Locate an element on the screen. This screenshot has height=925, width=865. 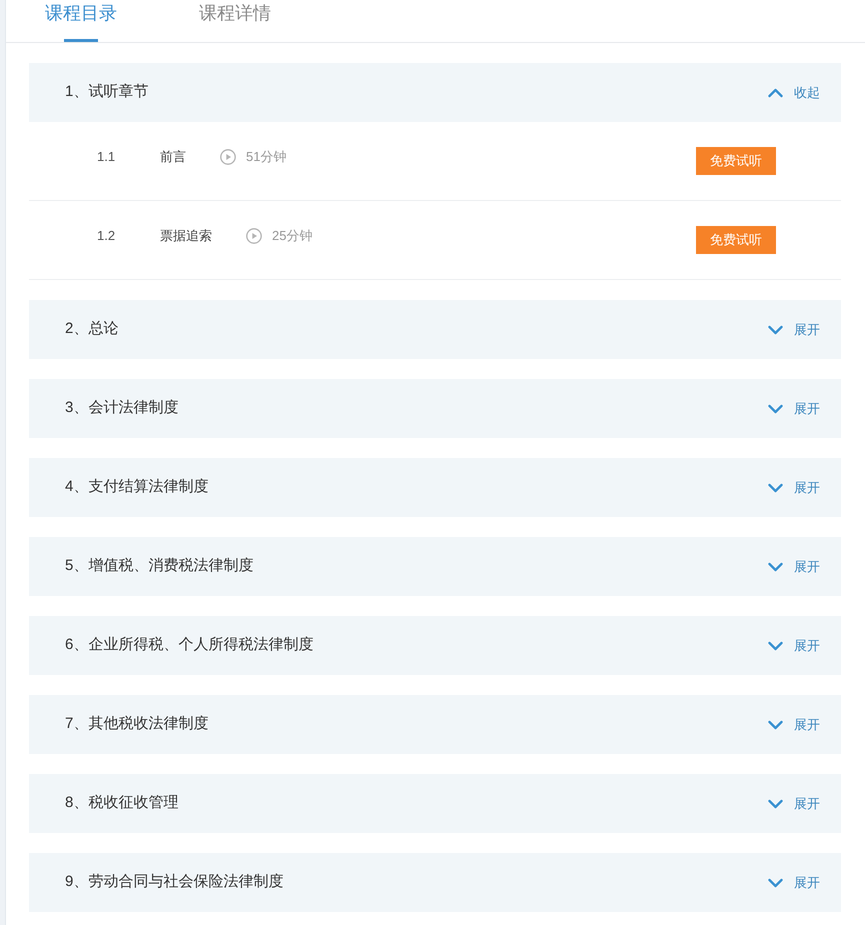
chapter-title: 7、其他税收法律制度 is located at coordinates (136, 724).